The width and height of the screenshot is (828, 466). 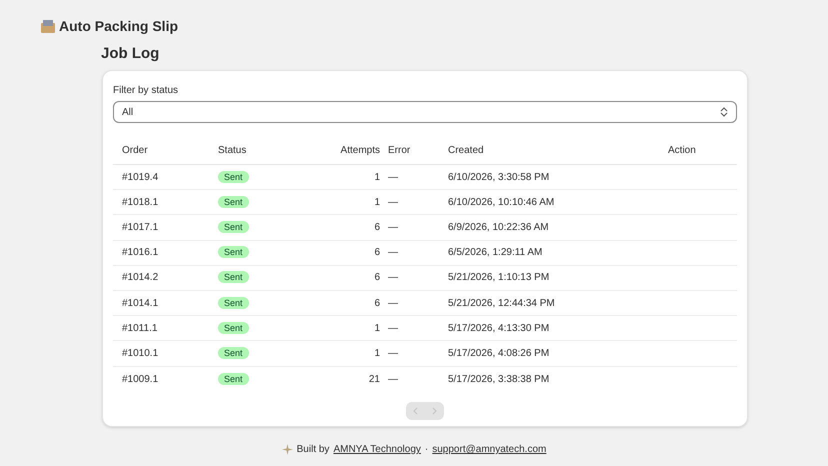 I want to click on chevron-updown-icon, so click(x=724, y=112).